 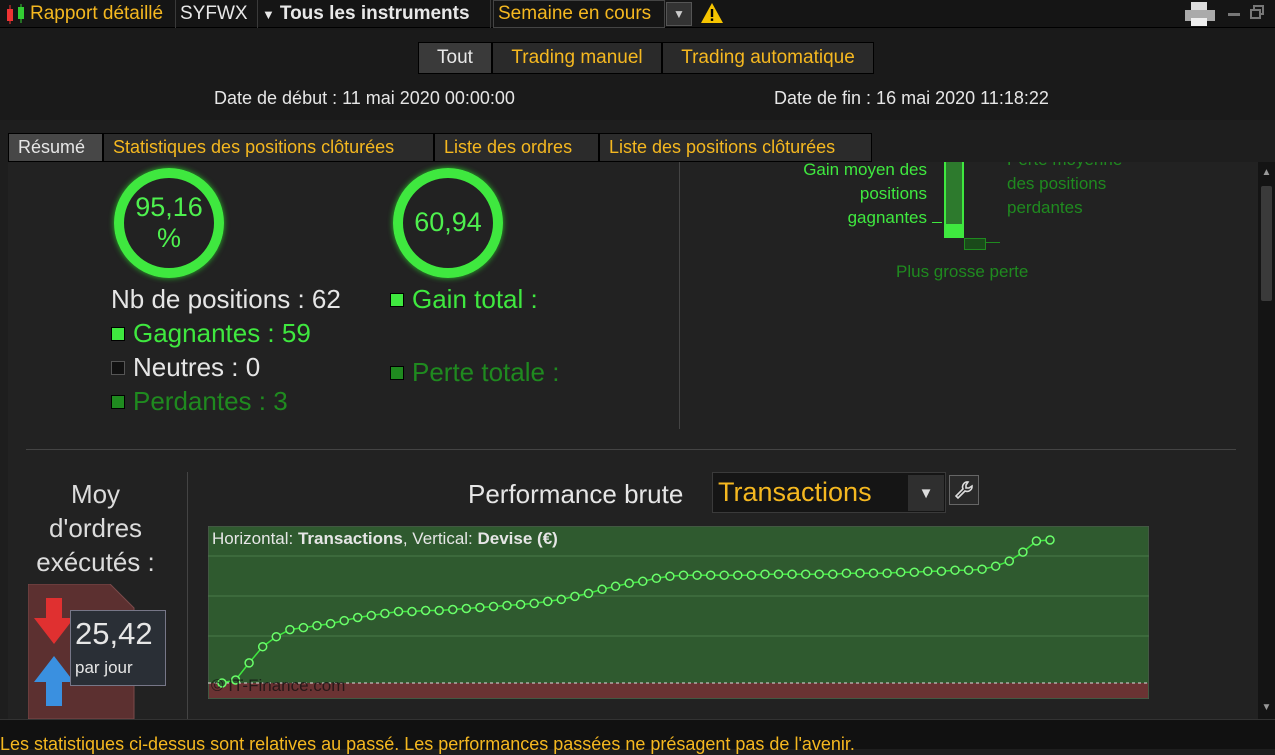 I want to click on winners-swatch, so click(x=118, y=333).